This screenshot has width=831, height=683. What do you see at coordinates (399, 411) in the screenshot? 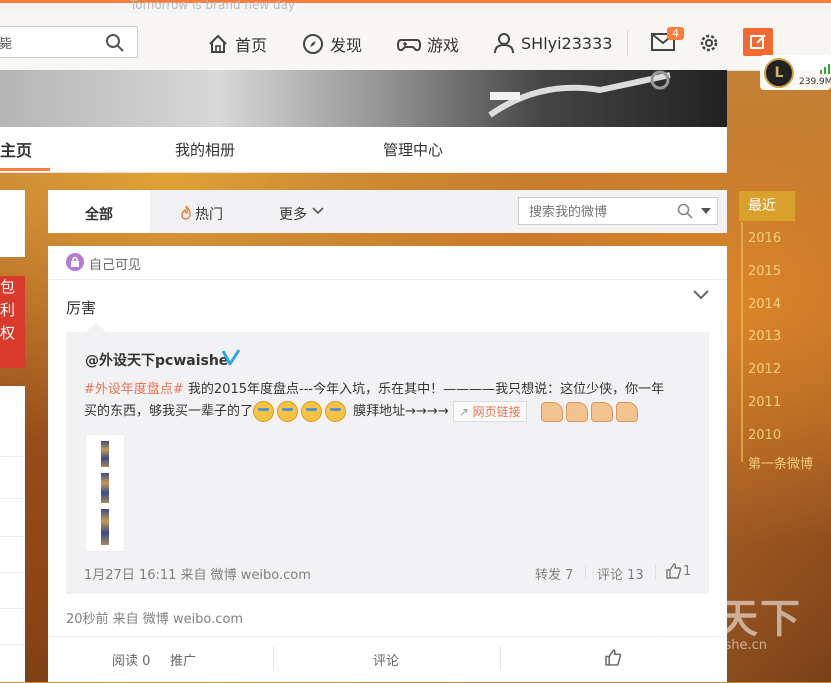
I see `repost-text-3: 膜拜地址→→→→` at bounding box center [399, 411].